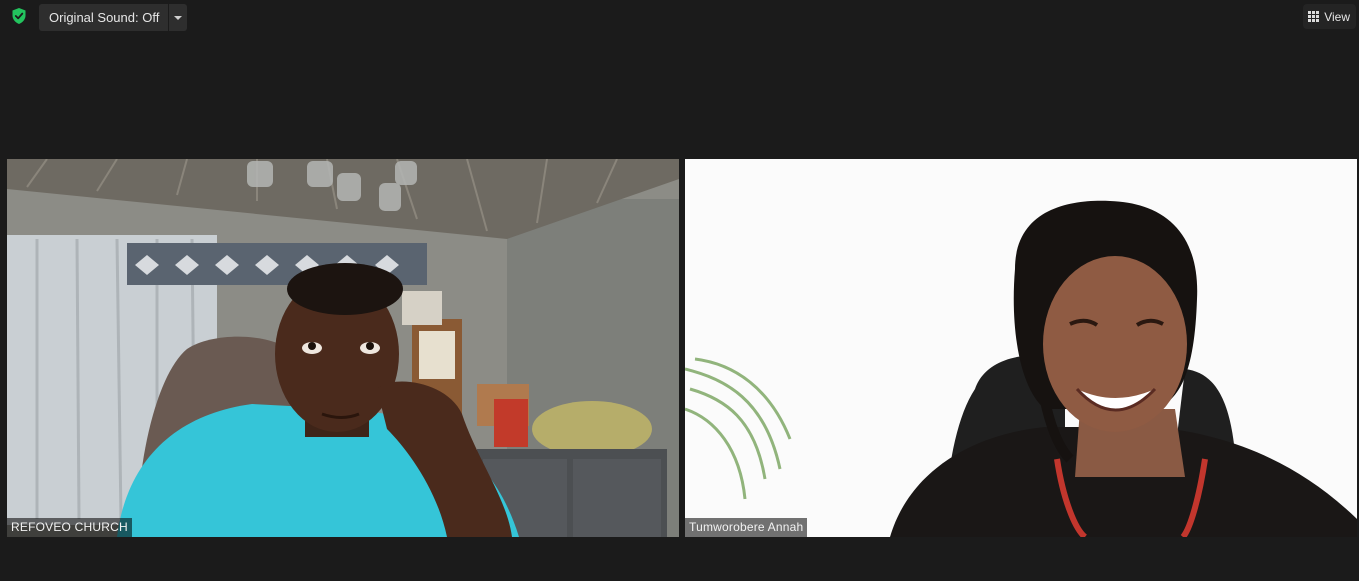 The height and width of the screenshot is (581, 1359). I want to click on participant-name-label: Tumworobere Annah, so click(746, 527).